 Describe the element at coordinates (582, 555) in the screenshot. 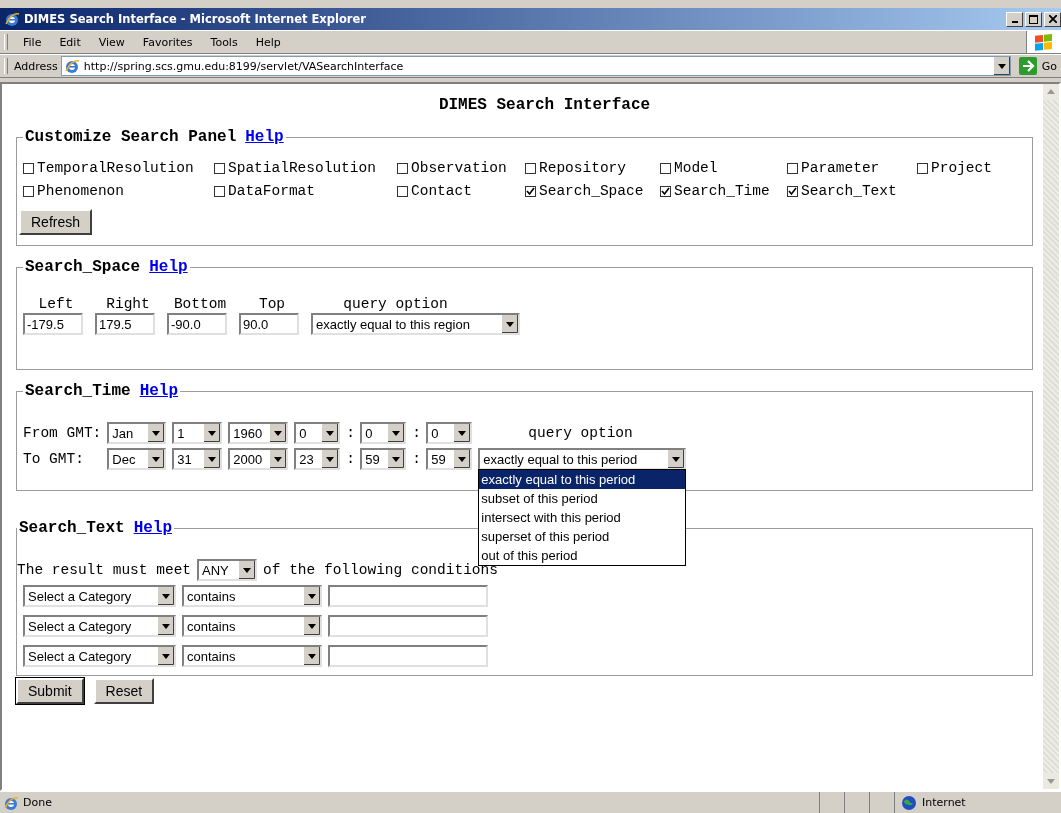

I see `dropdown-option: out of this period` at that location.